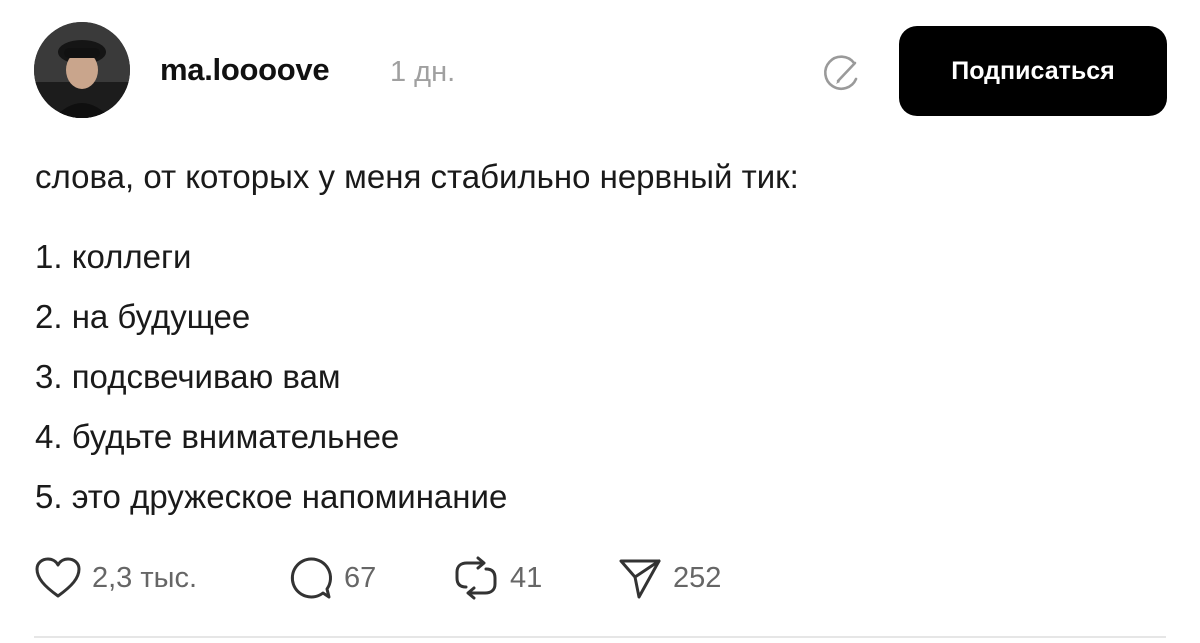 The height and width of the screenshot is (643, 1200). What do you see at coordinates (841, 75) in the screenshot?
I see `pencil-circle-icon` at bounding box center [841, 75].